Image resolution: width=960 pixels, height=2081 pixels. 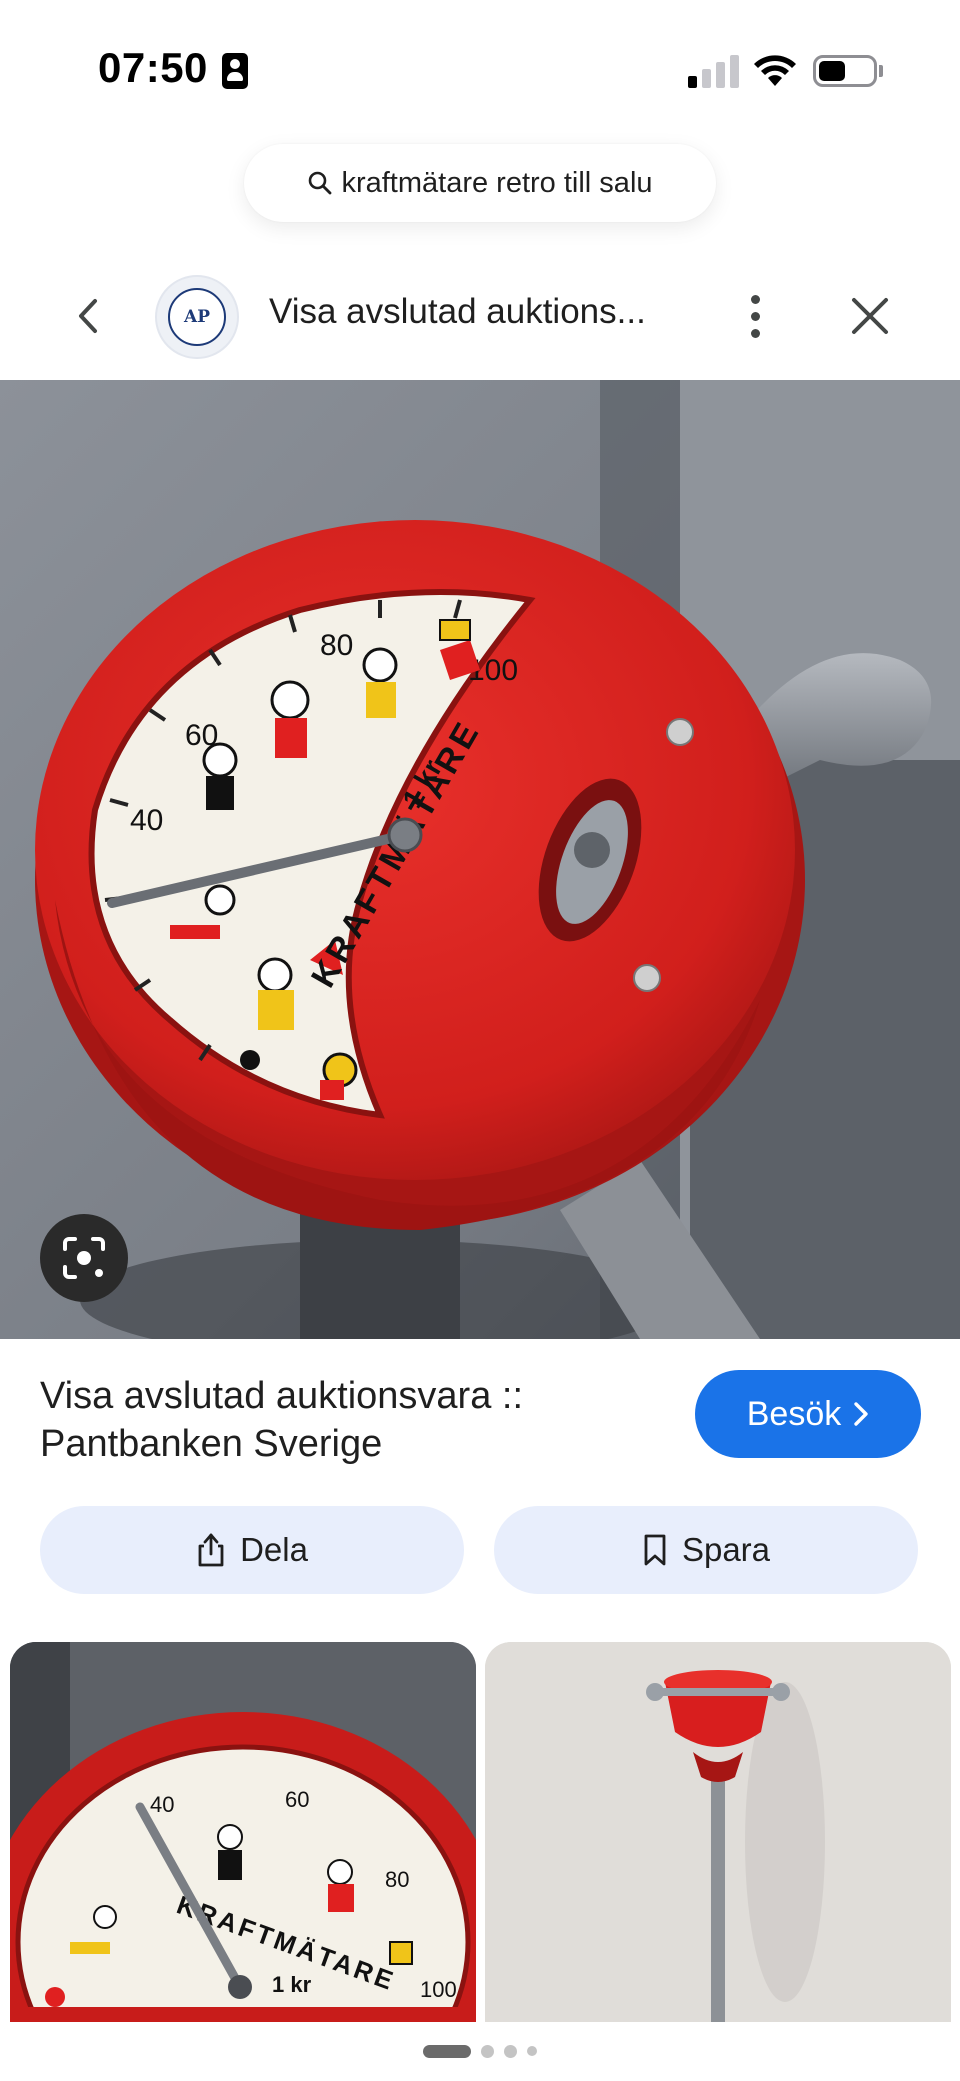 I want to click on status-time: 07:50, so click(x=153, y=67).